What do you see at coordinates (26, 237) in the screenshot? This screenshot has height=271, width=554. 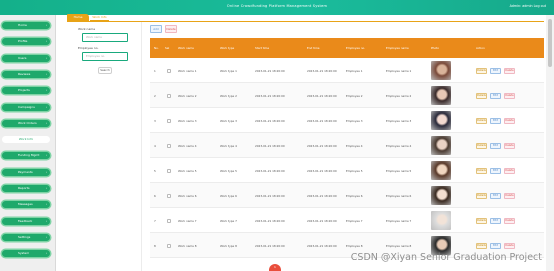 I see `sidebar-item: Settings ›` at bounding box center [26, 237].